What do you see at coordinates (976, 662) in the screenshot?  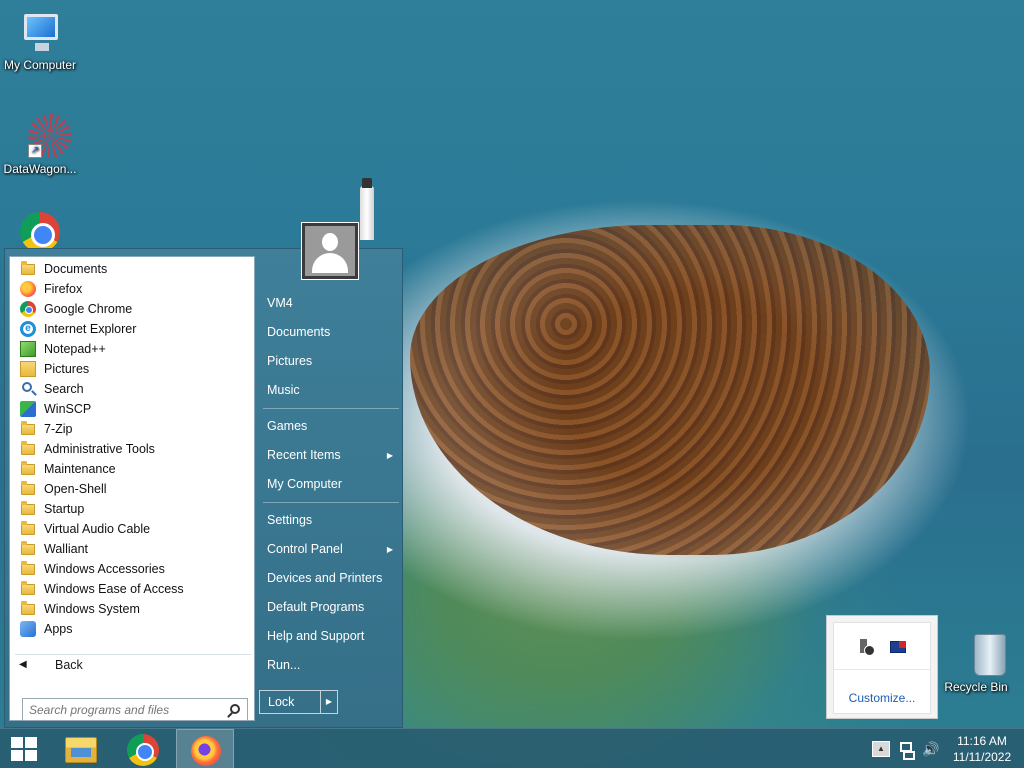 I see `desktop-icon-recycle-bin: Recycle Bin` at bounding box center [976, 662].